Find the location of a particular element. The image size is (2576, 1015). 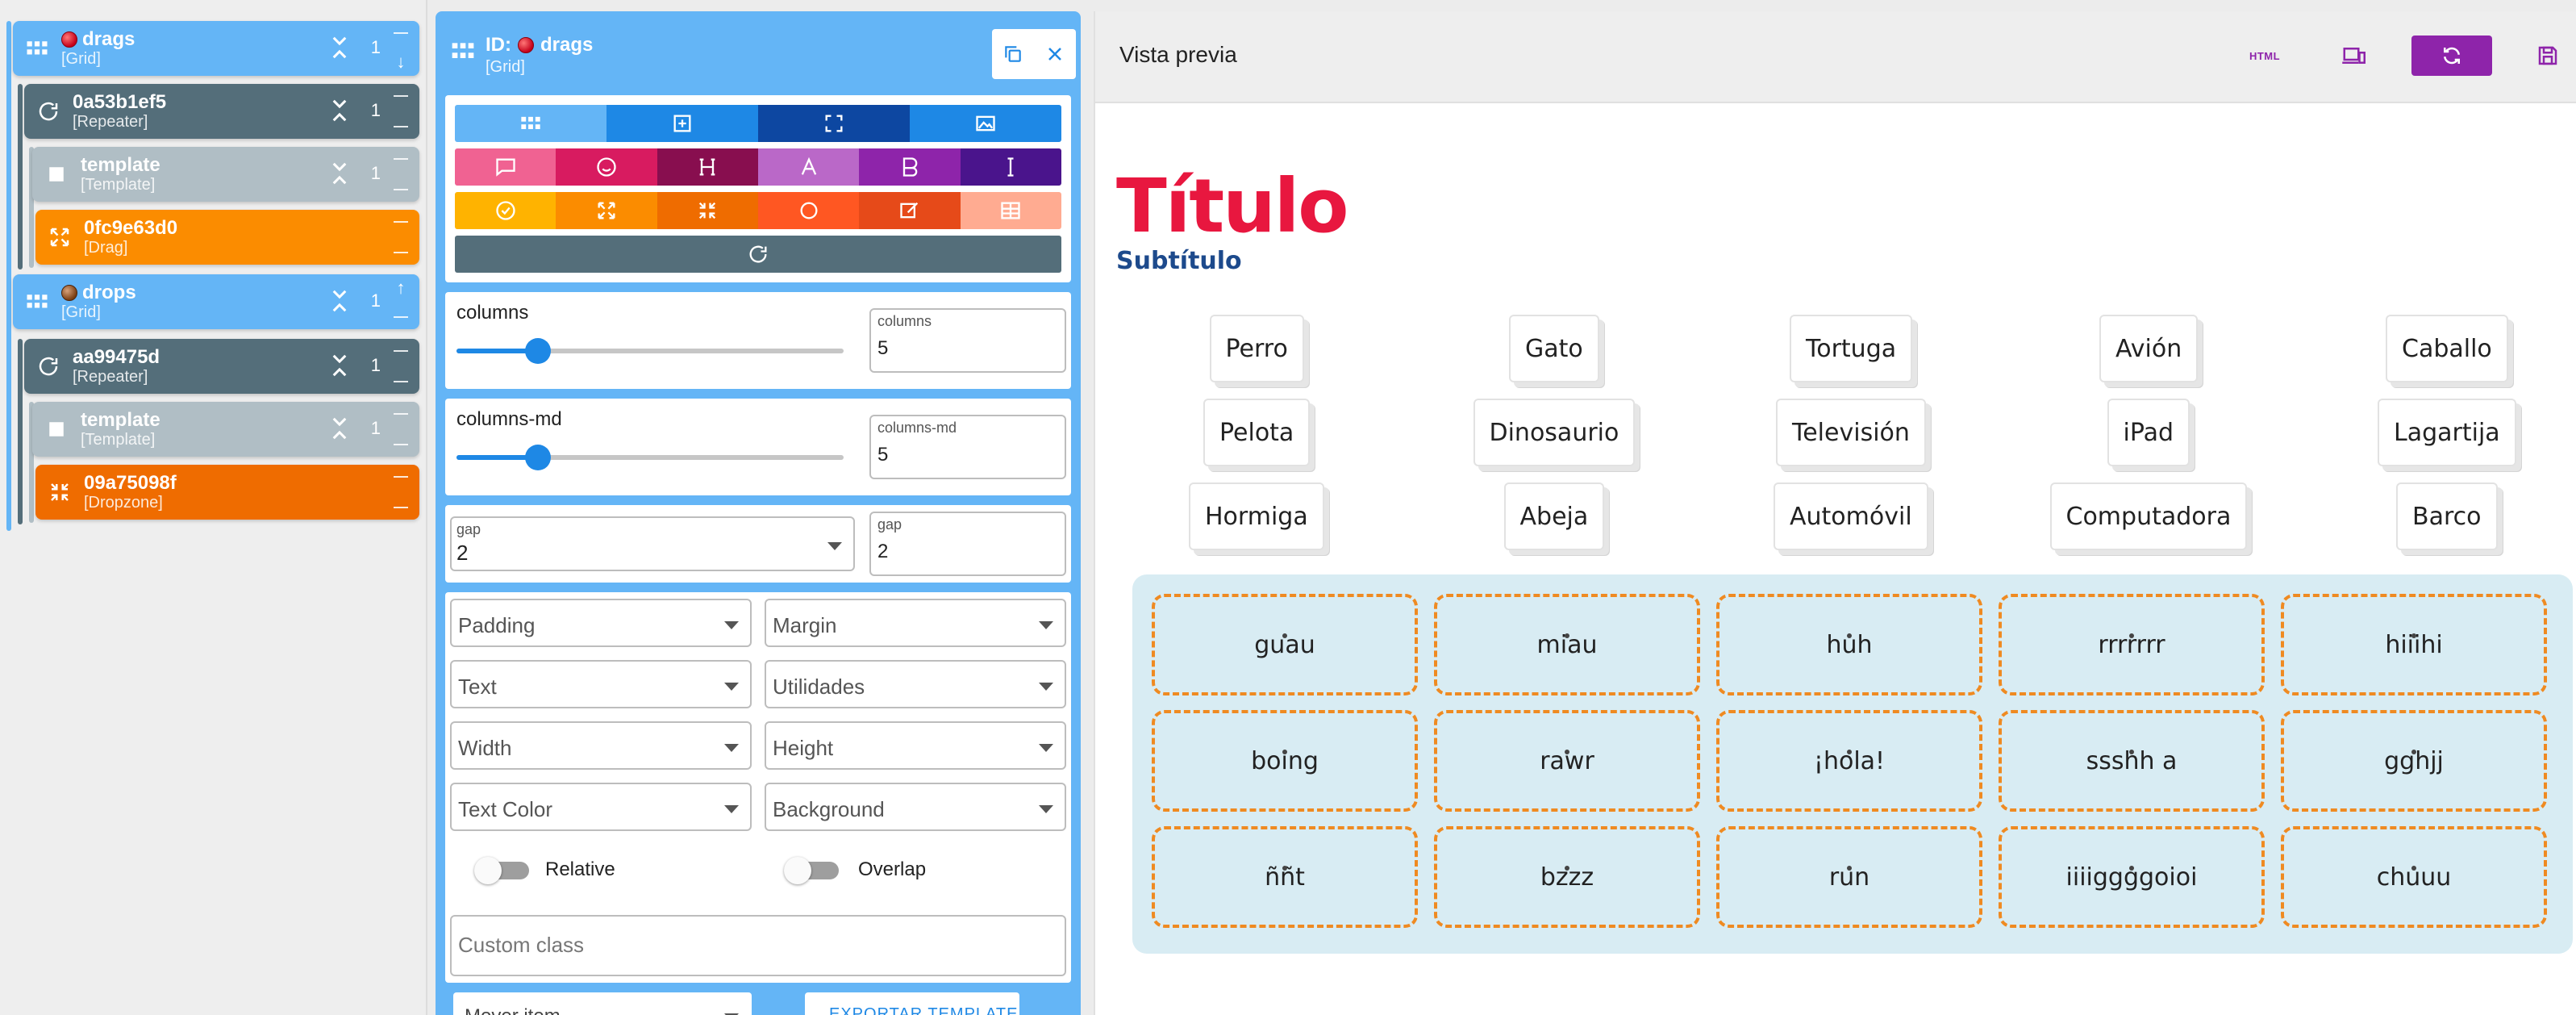

utilities-select: Utilidades is located at coordinates (915, 684).